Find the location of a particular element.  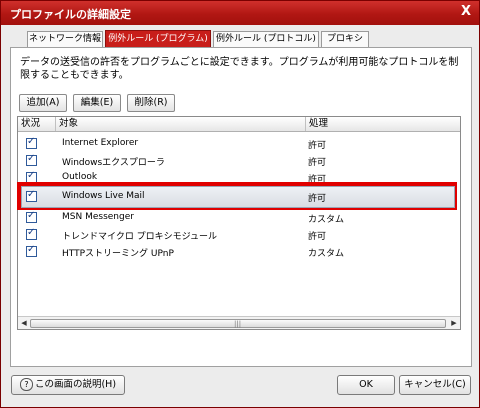

help-button: ? この画面の説明(H) is located at coordinates (68, 385).